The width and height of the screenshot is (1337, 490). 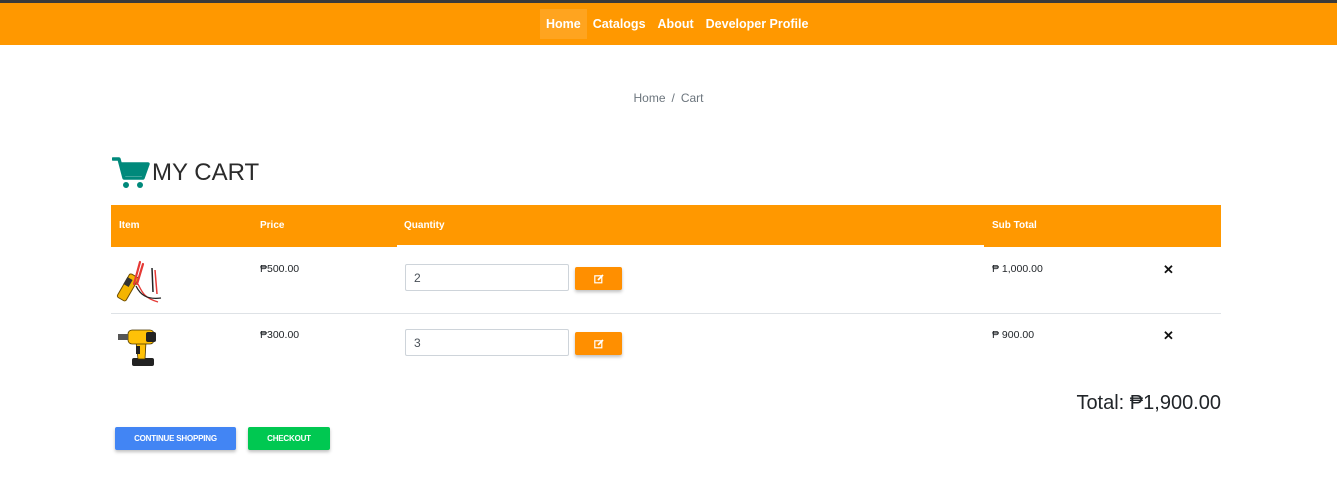 I want to click on top-navbar: Home Catalogs About Developer Profile, so click(x=668, y=24).